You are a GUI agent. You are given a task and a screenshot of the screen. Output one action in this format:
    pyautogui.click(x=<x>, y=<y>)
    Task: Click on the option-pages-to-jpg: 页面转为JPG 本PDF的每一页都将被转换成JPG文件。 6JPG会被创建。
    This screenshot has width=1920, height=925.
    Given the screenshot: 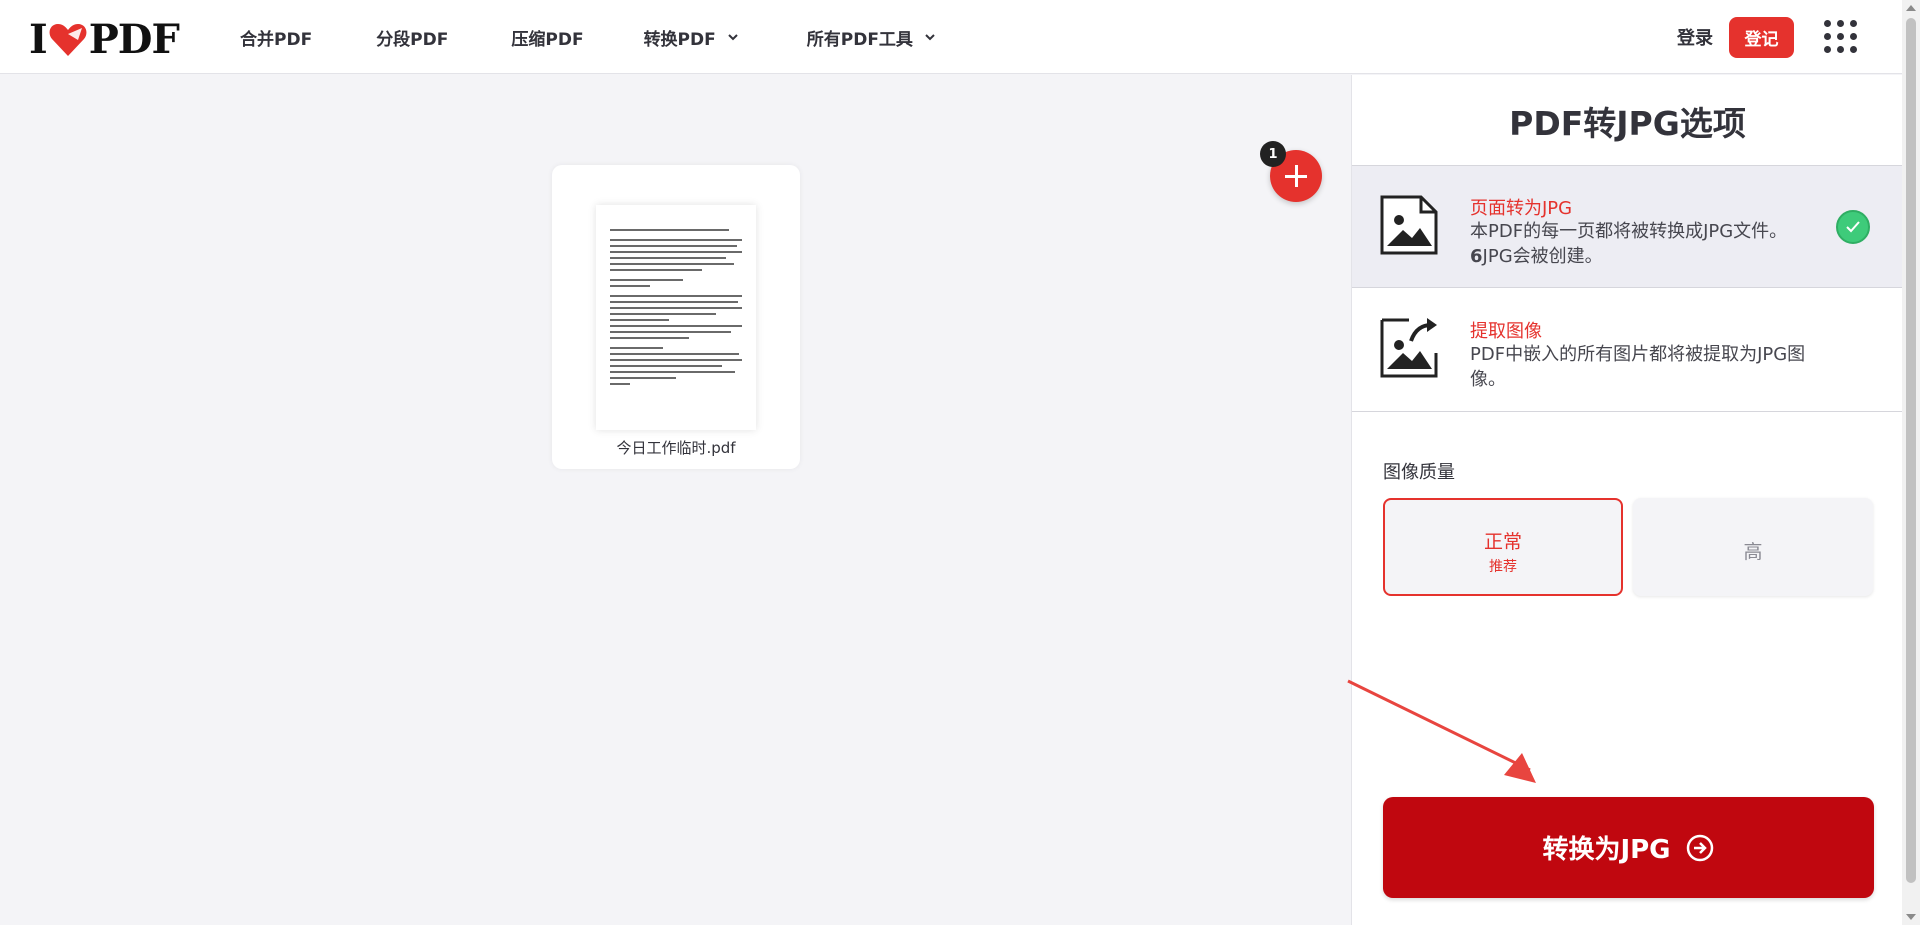 What is the action you would take?
    pyautogui.click(x=1627, y=226)
    